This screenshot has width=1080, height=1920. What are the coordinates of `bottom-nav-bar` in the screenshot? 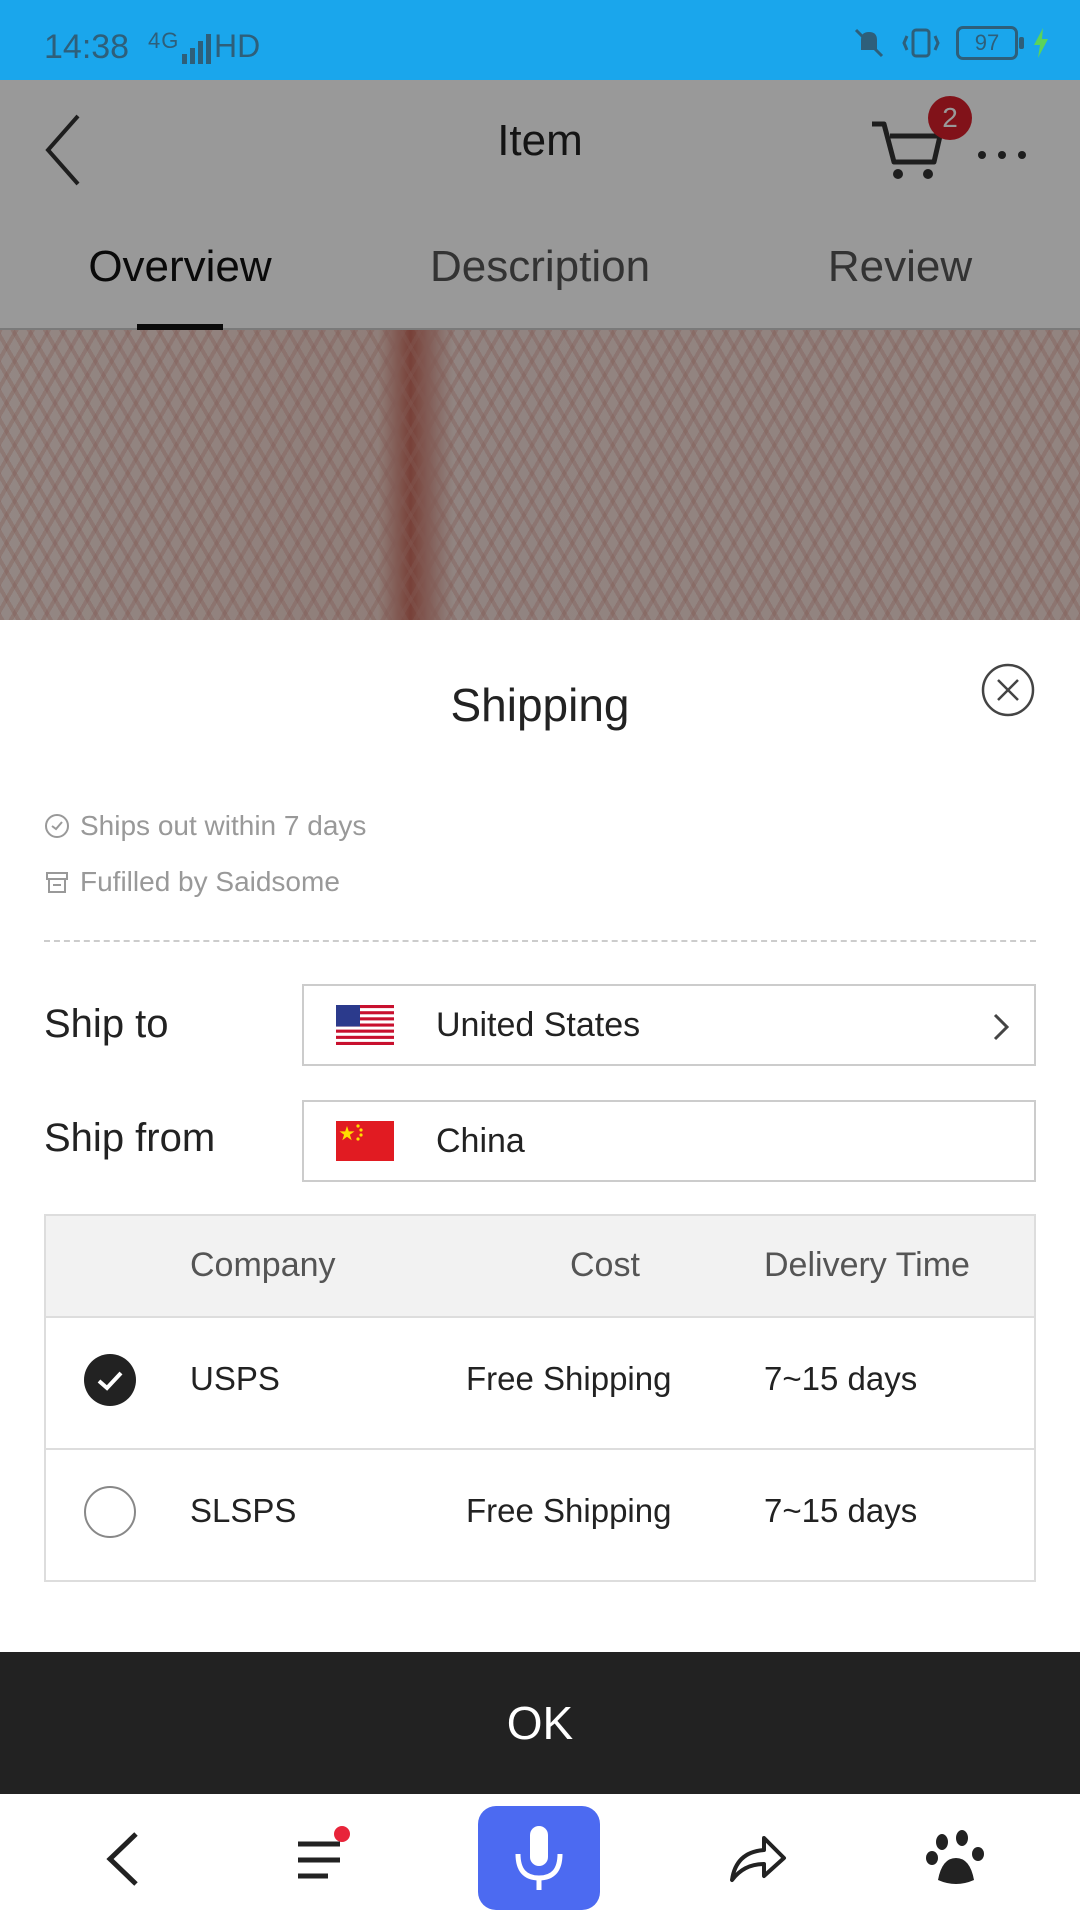 It's located at (540, 1857).